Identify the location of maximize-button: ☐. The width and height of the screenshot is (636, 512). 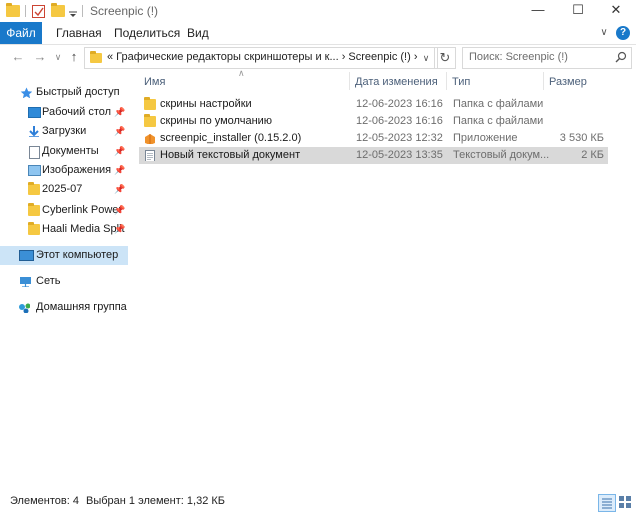
(578, 11).